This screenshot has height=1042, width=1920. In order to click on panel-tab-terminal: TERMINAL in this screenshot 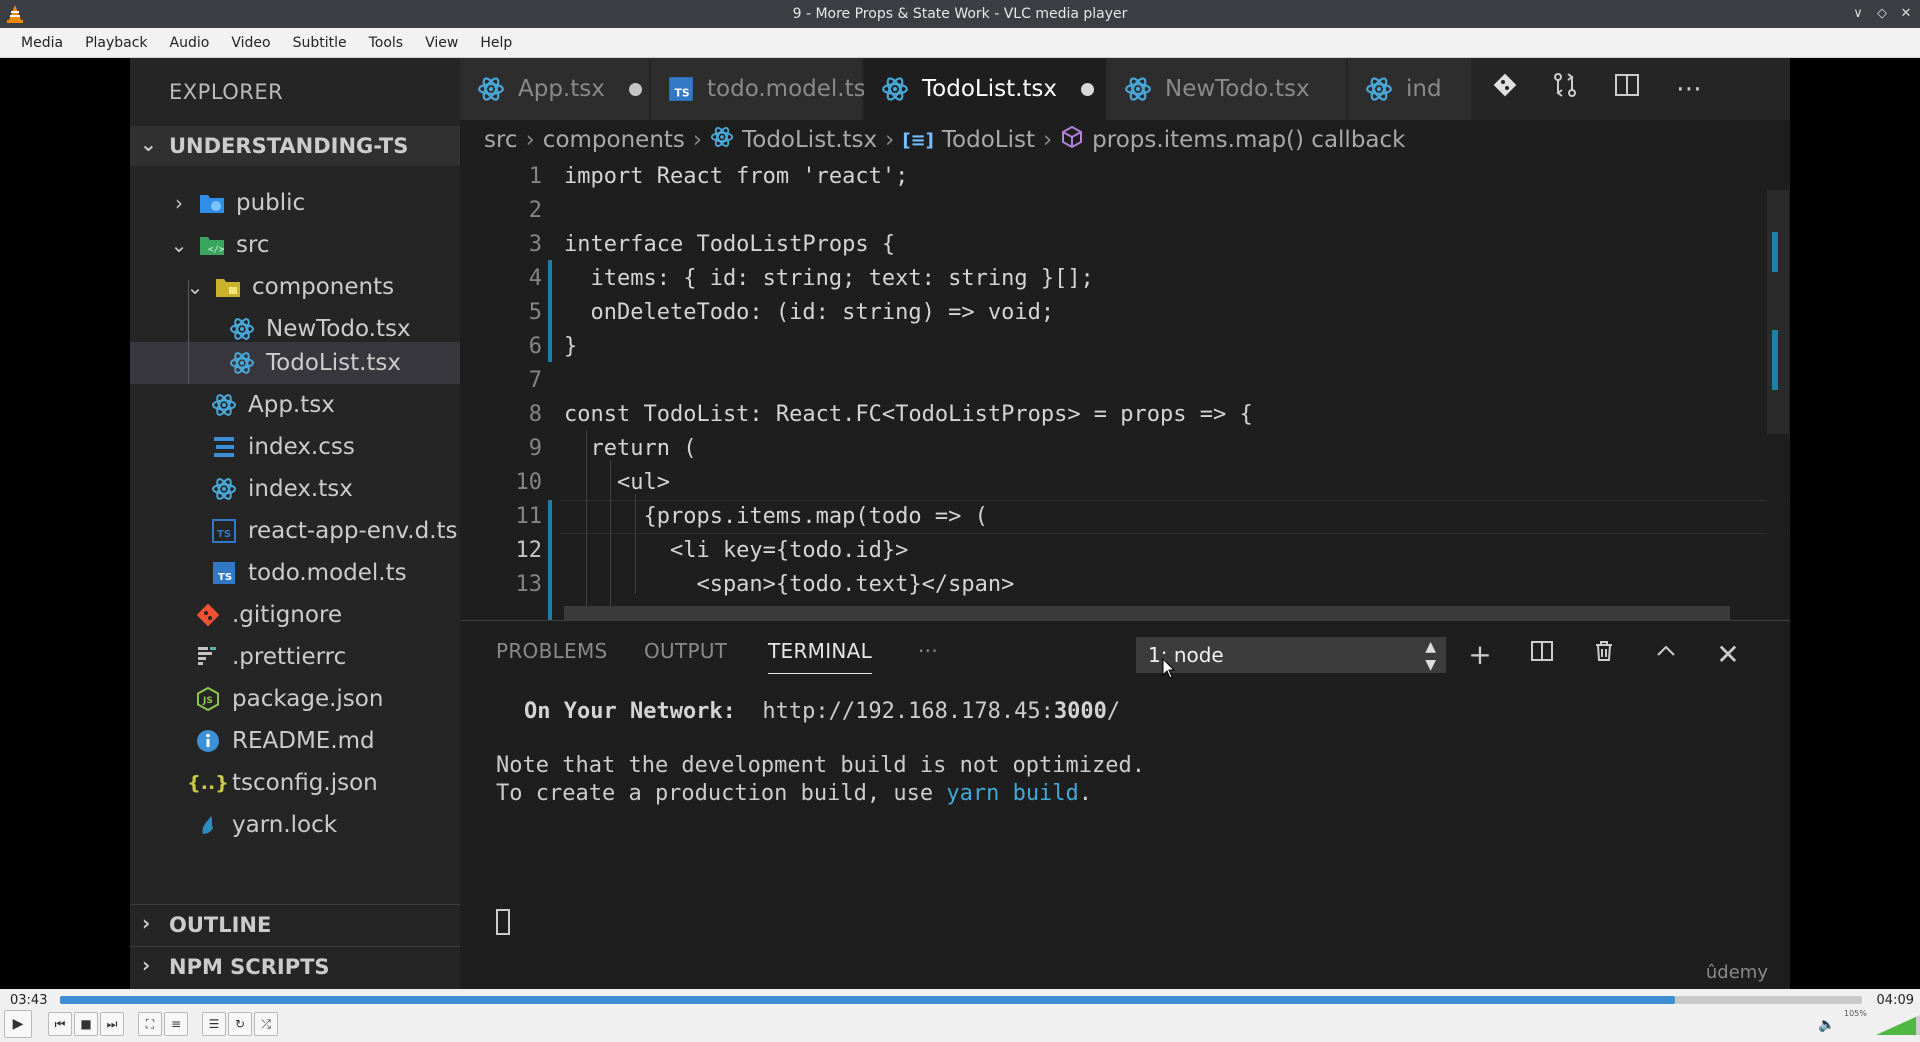, I will do `click(820, 656)`.